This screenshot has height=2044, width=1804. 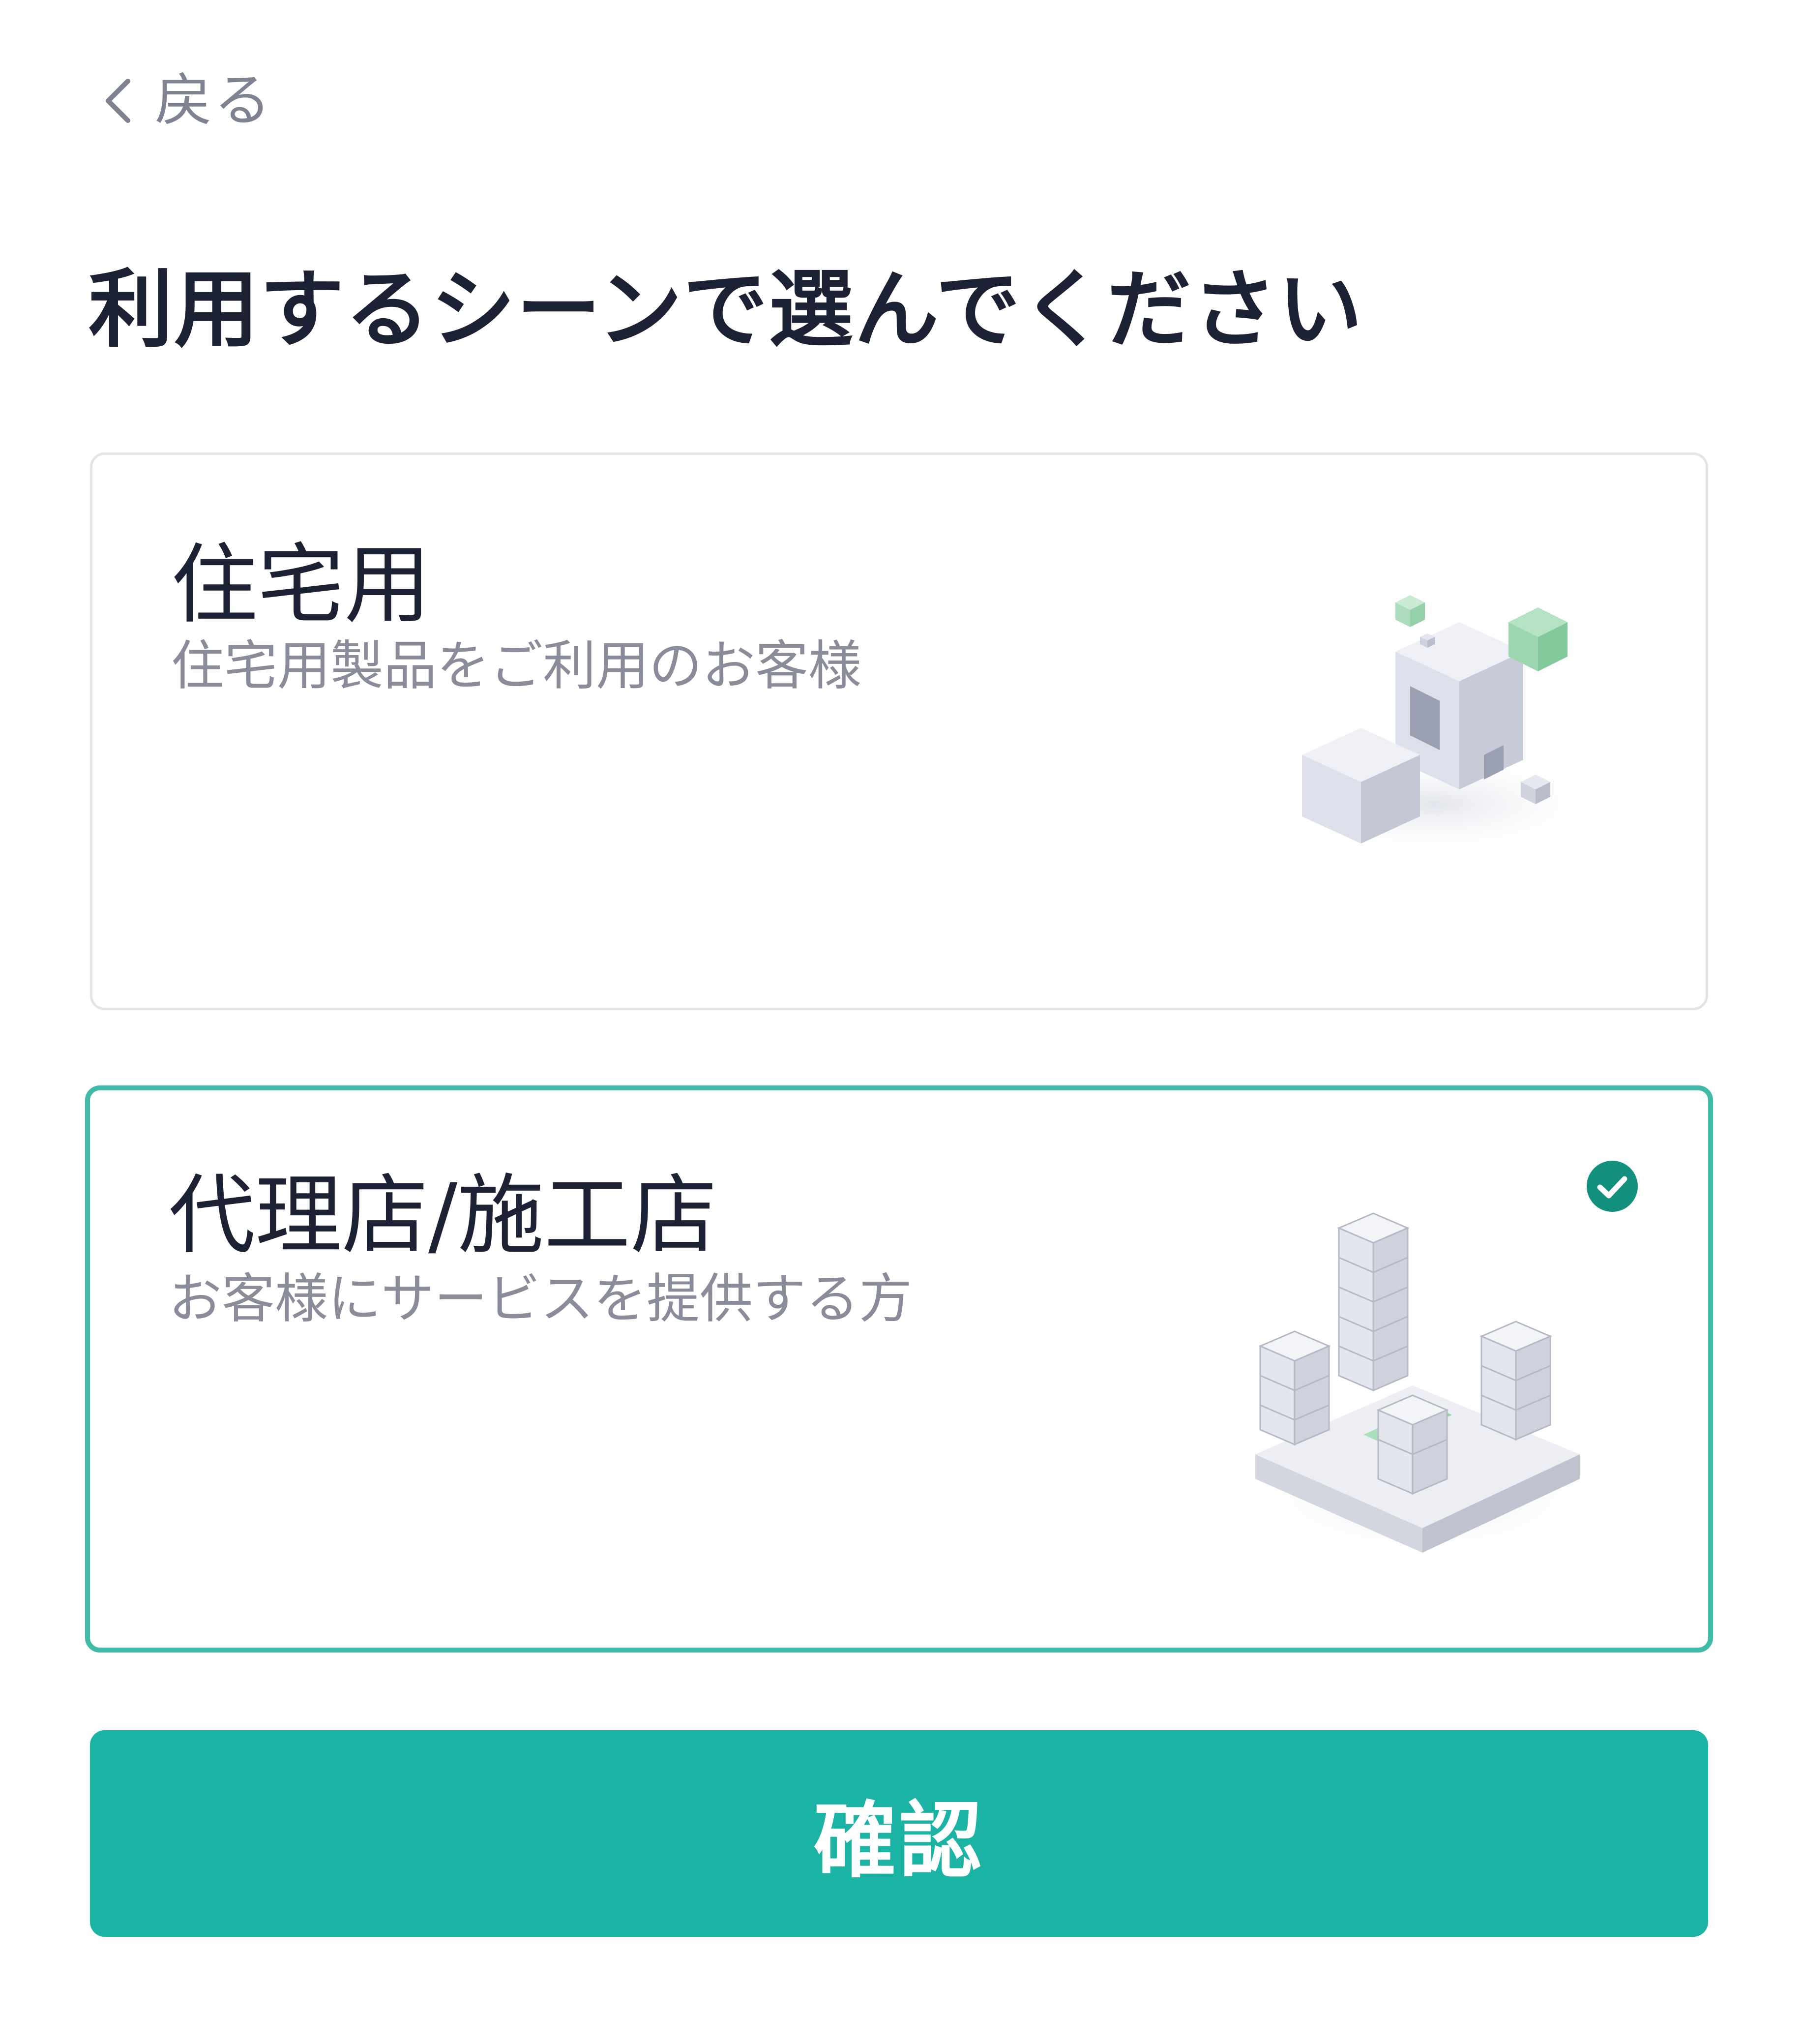 What do you see at coordinates (899, 1833) in the screenshot?
I see `confirm-button: 確認` at bounding box center [899, 1833].